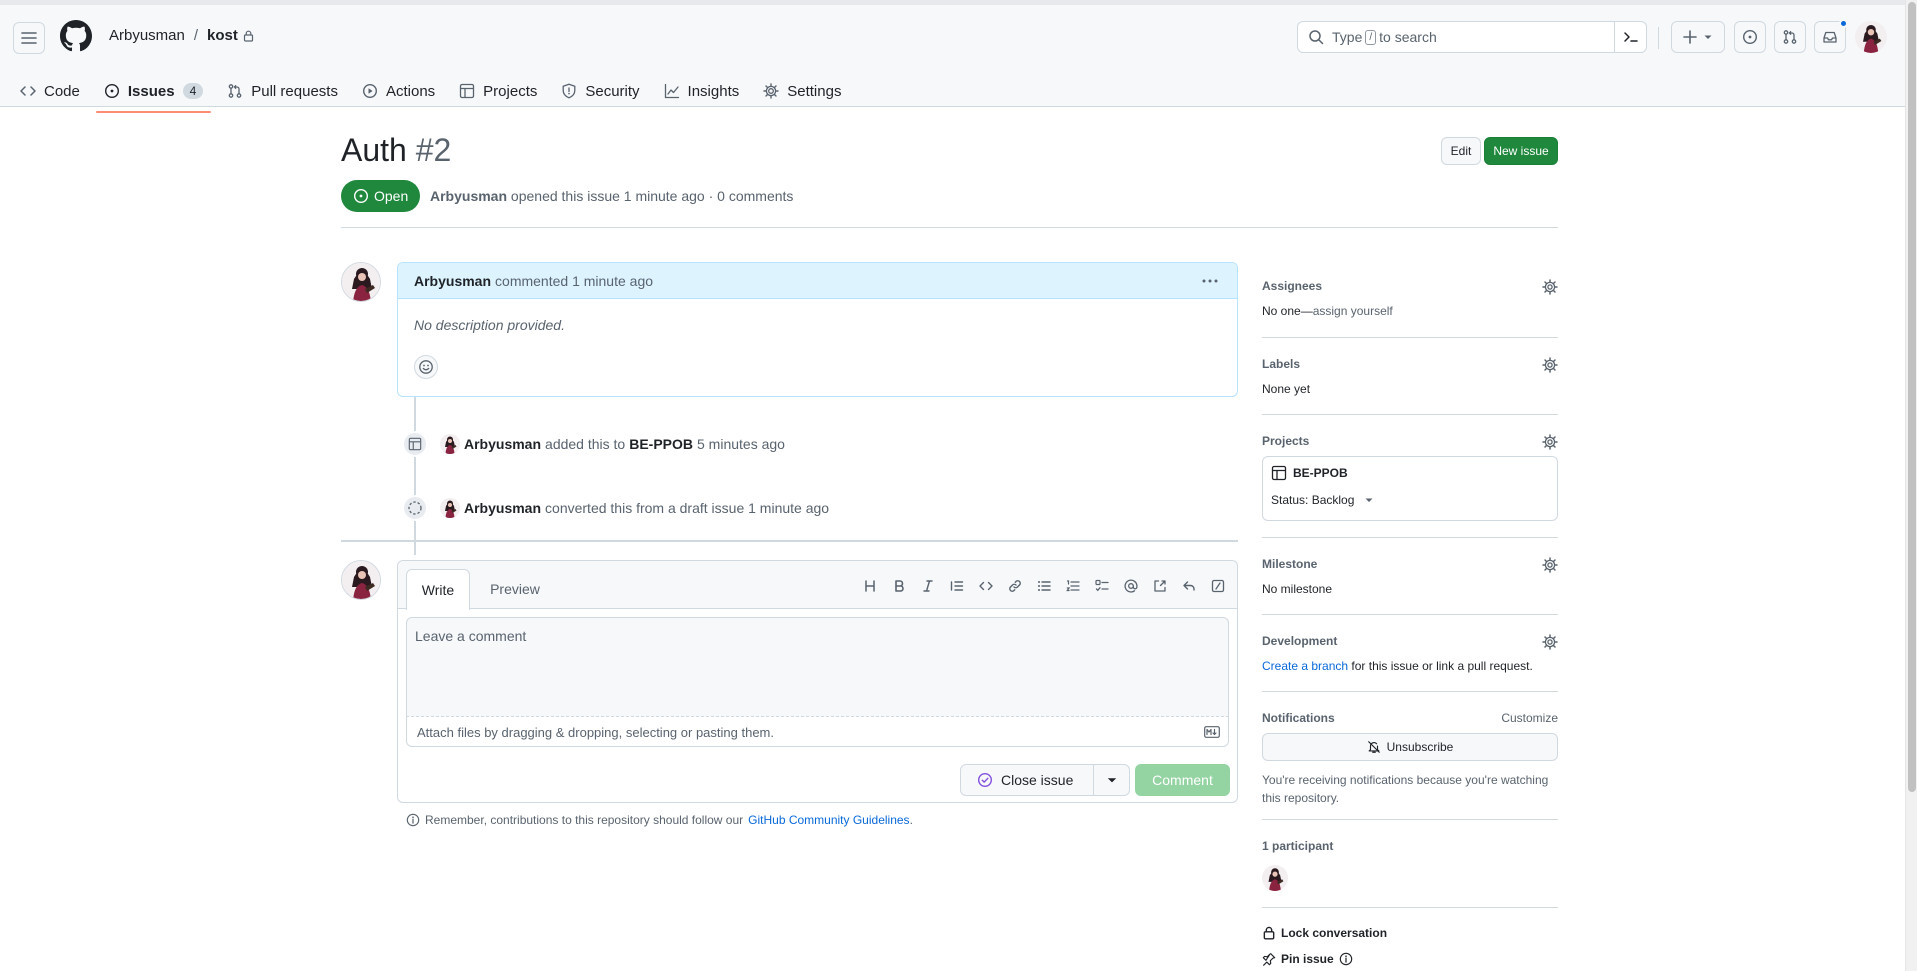 This screenshot has width=1917, height=971. What do you see at coordinates (361, 282) in the screenshot?
I see `comment-author-avatar` at bounding box center [361, 282].